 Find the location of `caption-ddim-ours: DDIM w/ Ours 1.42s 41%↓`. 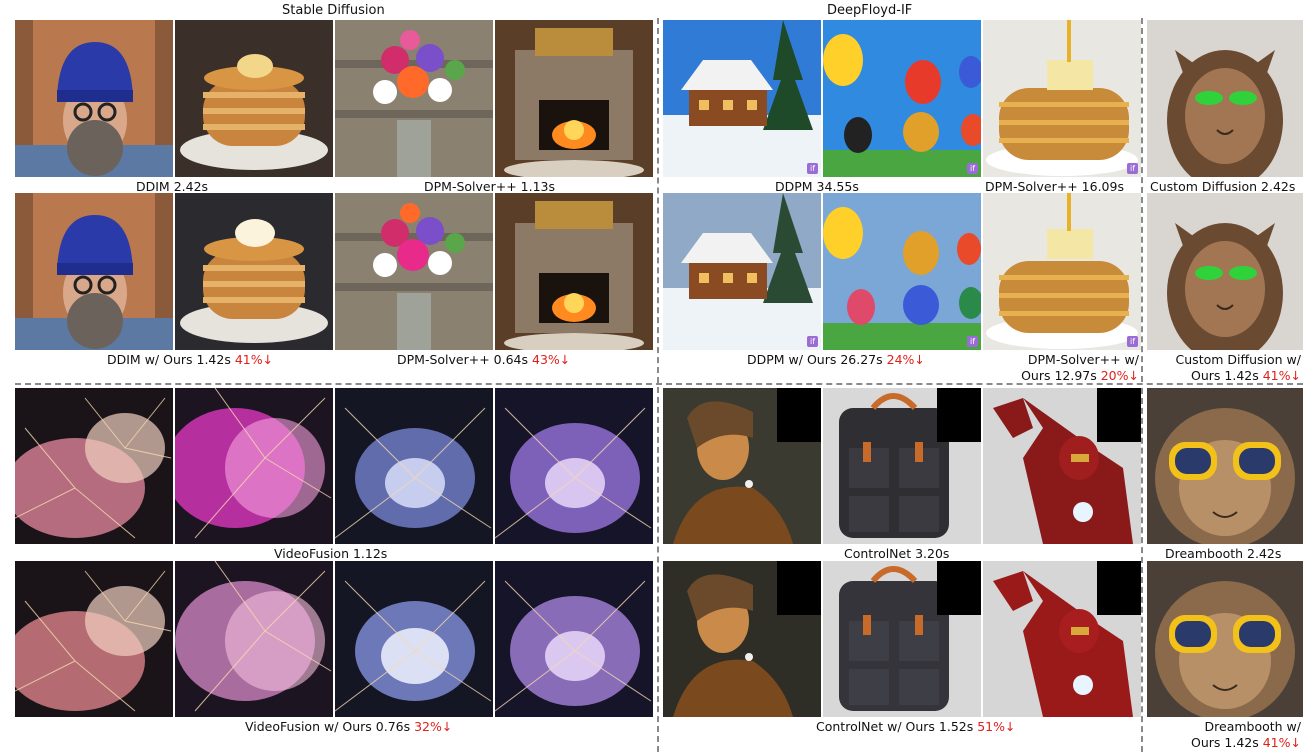

caption-ddim-ours: DDIM w/ Ours 1.42s 41%↓ is located at coordinates (190, 360).